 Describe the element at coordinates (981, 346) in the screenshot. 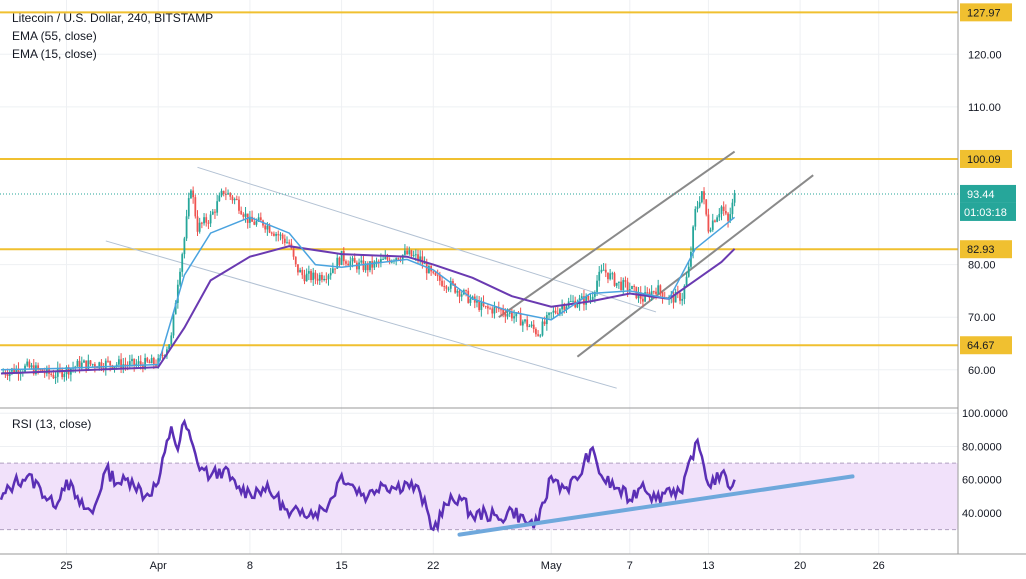

I see `level-tag-label-3: 64.67` at that location.